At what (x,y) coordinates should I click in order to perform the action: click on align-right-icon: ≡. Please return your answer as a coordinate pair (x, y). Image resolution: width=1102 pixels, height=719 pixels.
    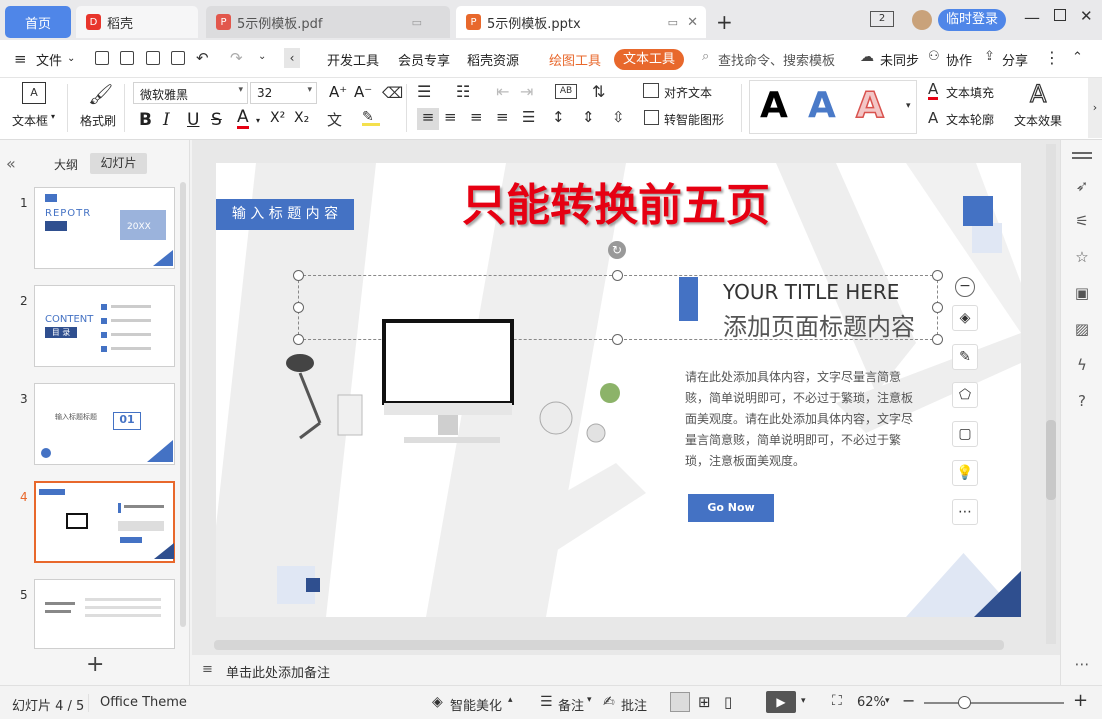
    Looking at the image, I should click on (476, 117).